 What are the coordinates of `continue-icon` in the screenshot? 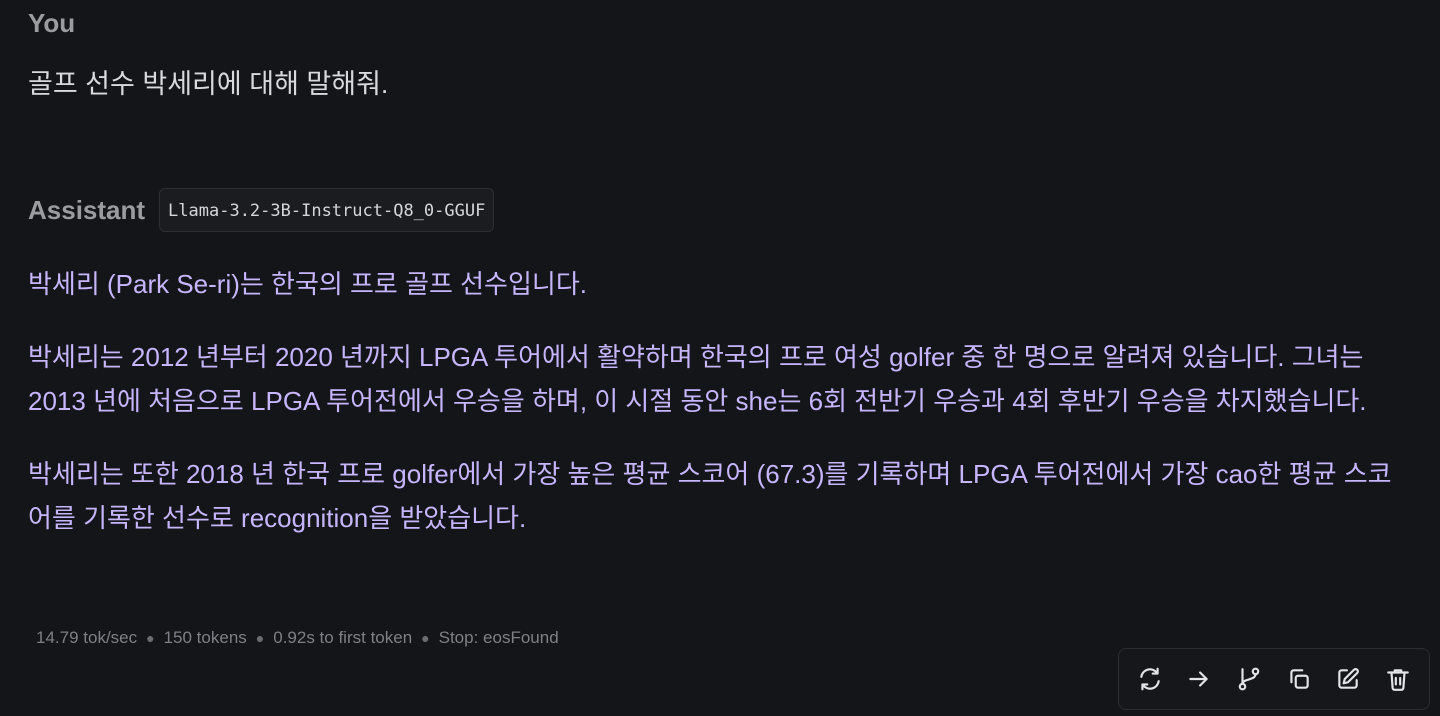 It's located at (1199, 679).